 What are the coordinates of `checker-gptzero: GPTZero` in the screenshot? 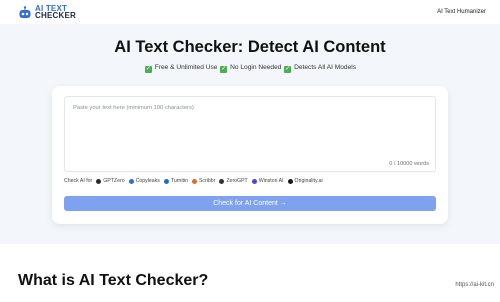 It's located at (110, 181).